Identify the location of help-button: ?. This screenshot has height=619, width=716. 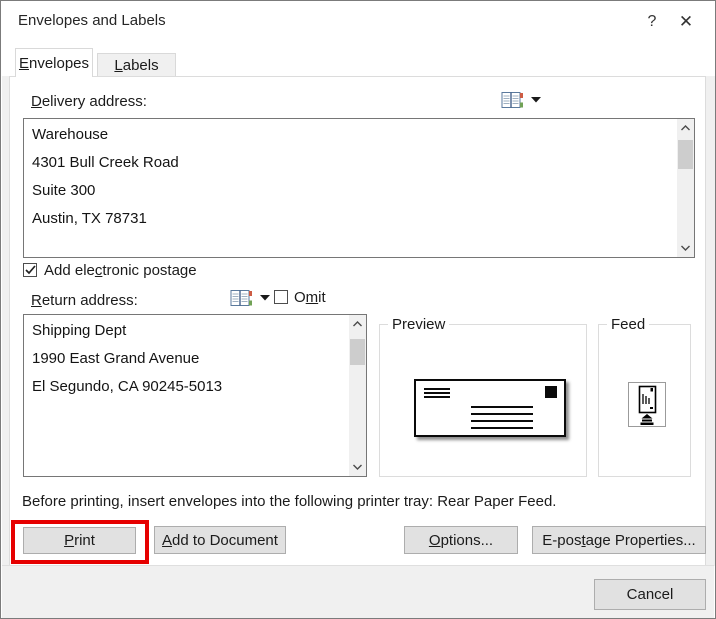
(652, 22).